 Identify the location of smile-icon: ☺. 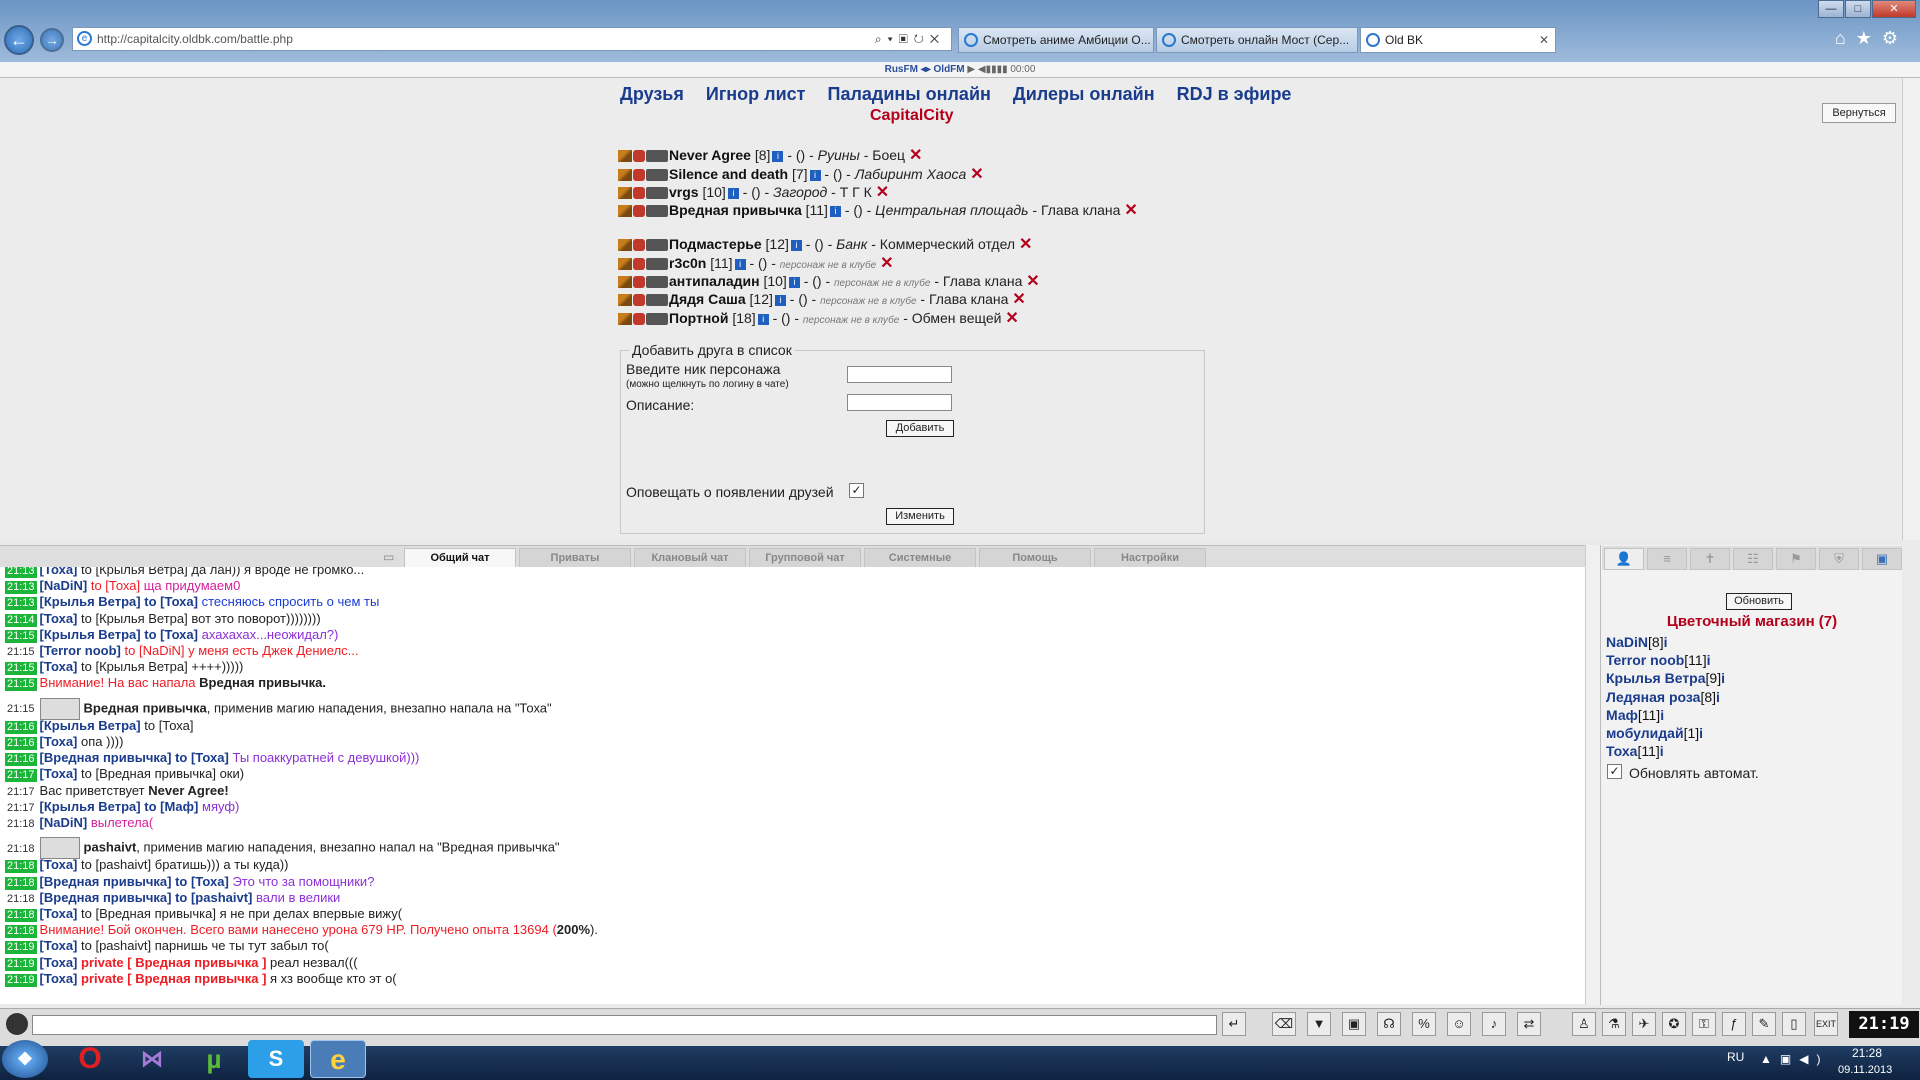
(1459, 1024).